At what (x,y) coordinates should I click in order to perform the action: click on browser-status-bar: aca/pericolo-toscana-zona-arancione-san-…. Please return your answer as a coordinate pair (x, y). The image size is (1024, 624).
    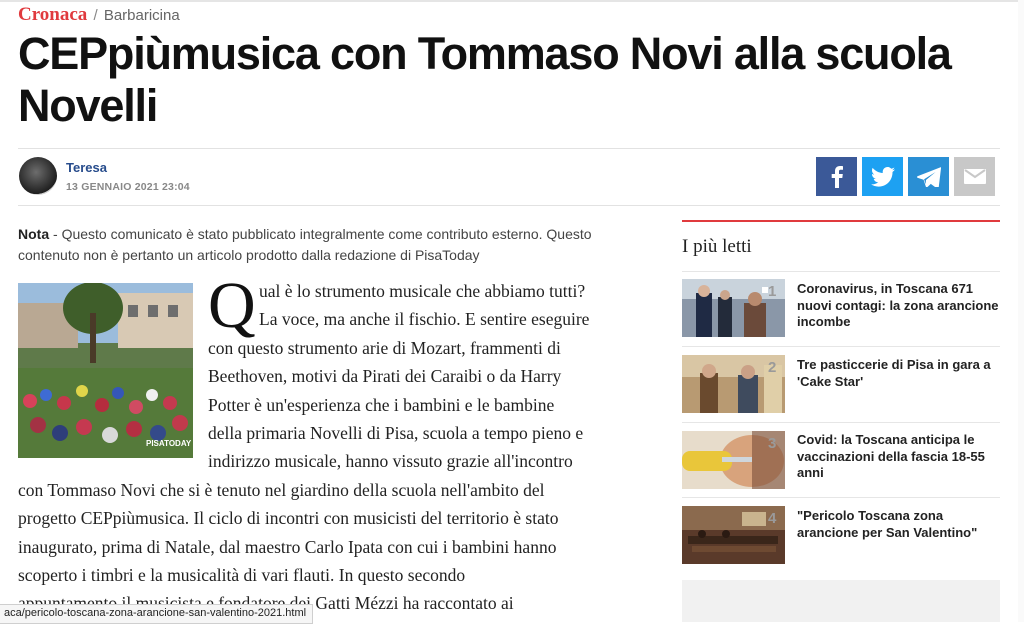
    Looking at the image, I should click on (157, 614).